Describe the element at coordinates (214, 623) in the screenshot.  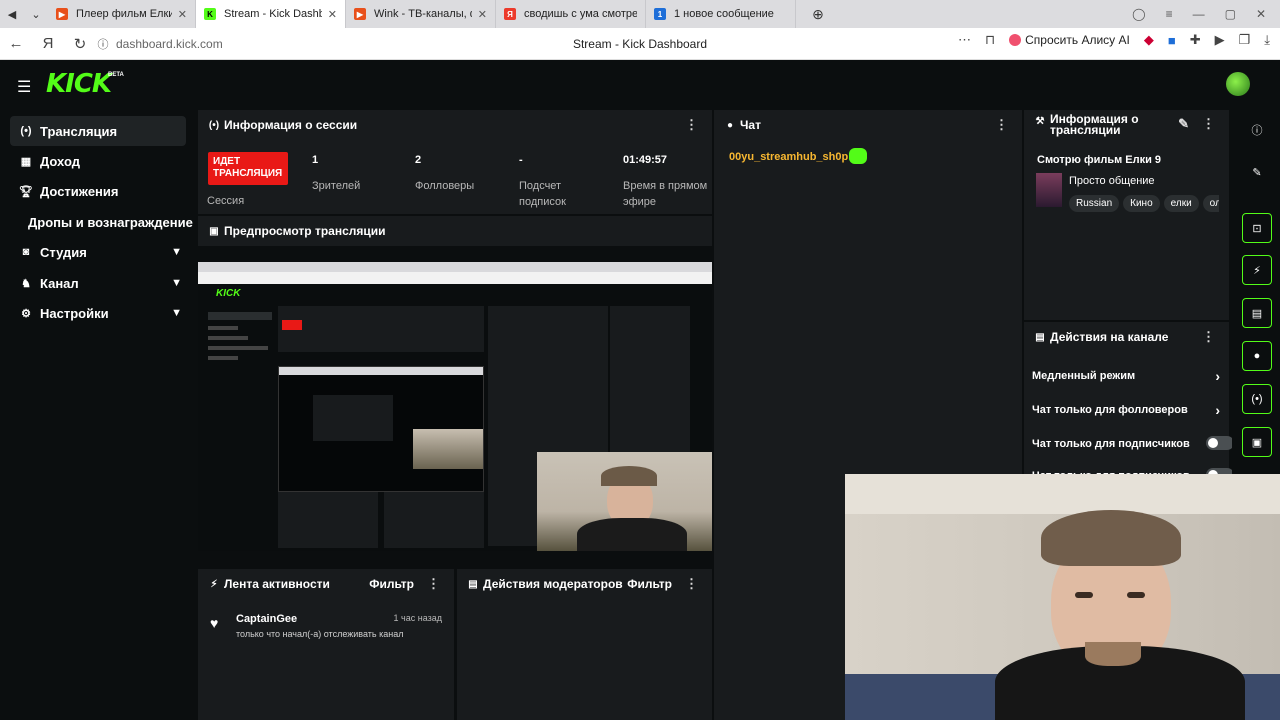
I see `heart-icon: ♥` at that location.